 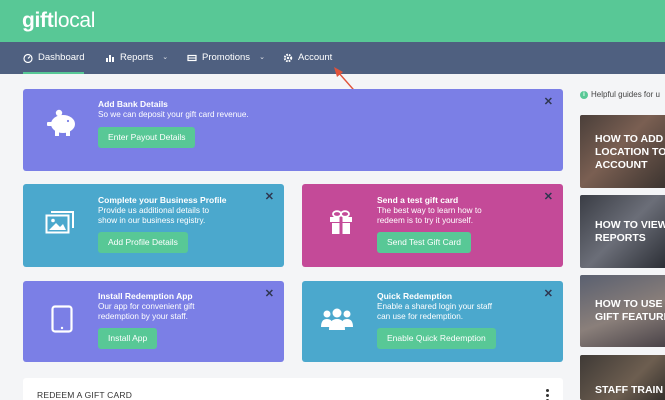 I want to click on quick-card-description-line1: Enable a shared login your staff, so click(x=435, y=306).